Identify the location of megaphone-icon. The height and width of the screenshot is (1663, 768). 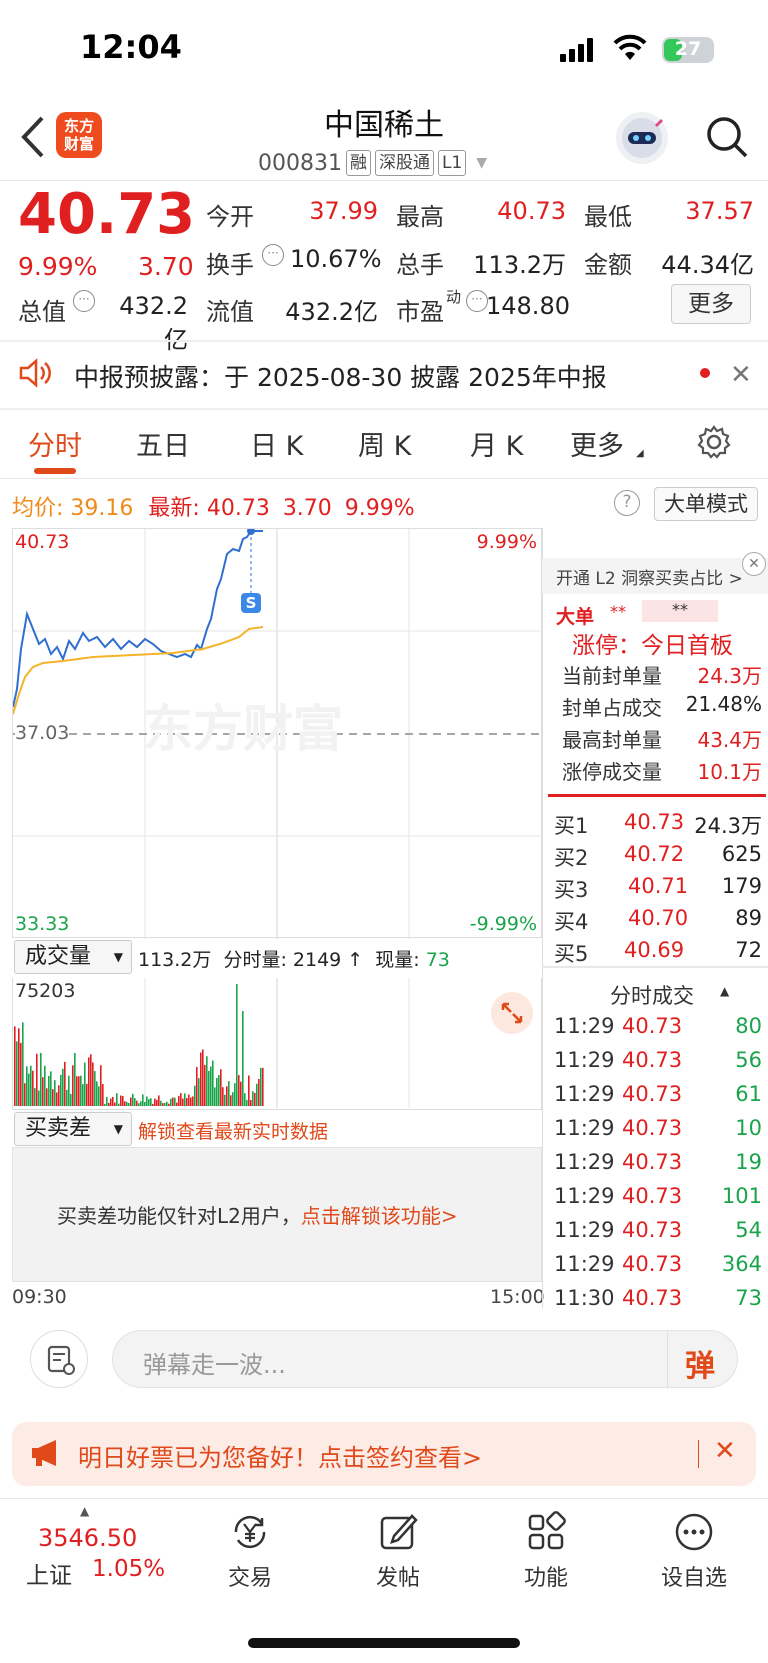
(47, 1453).